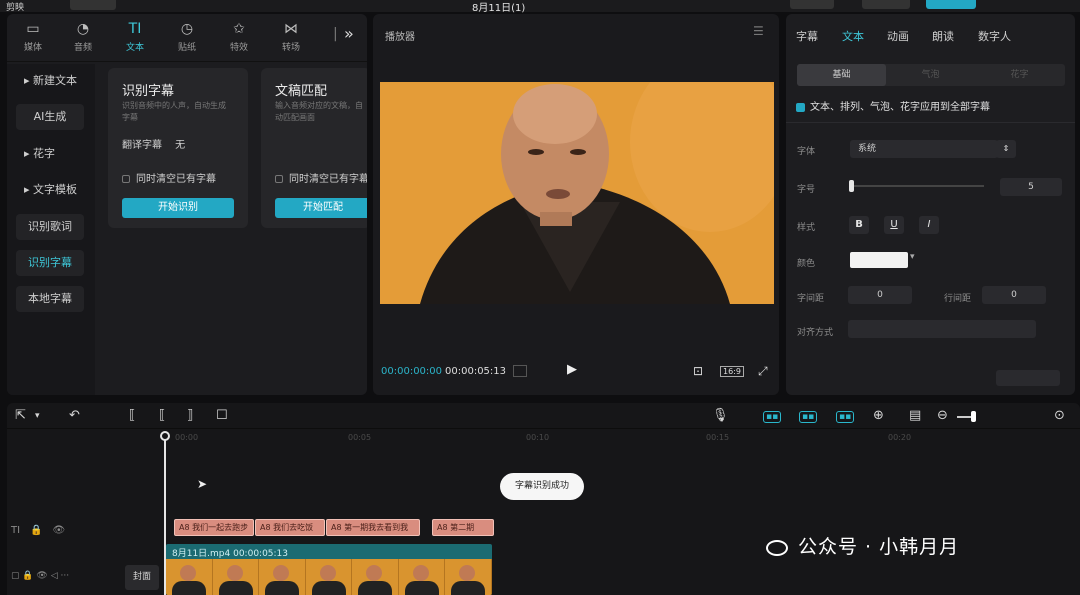  I want to click on caption-icon: ▤, so click(915, 415).